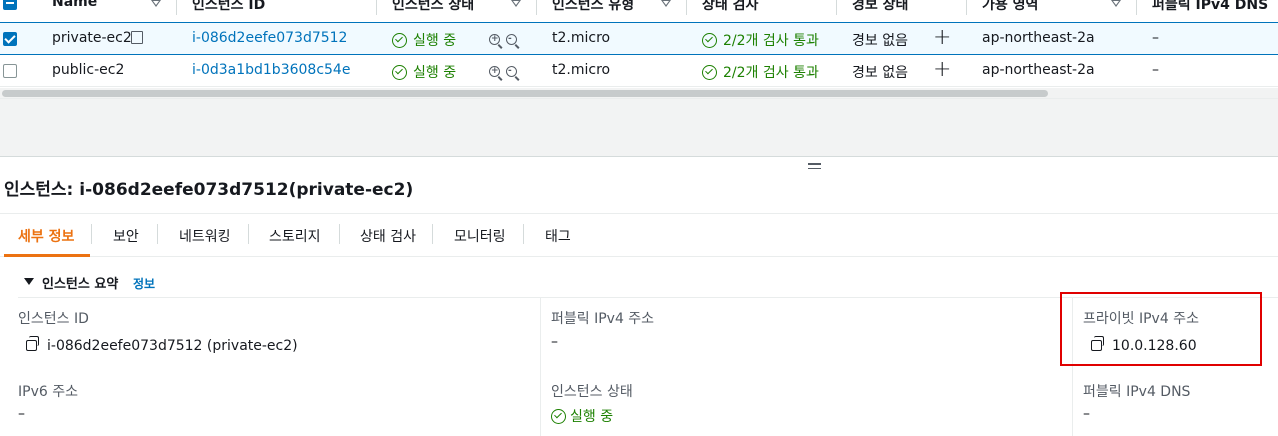  Describe the element at coordinates (209, 190) in the screenshot. I see `page-title: 인스턴스: i-086d2eefe073d7512(private-ec2)` at that location.